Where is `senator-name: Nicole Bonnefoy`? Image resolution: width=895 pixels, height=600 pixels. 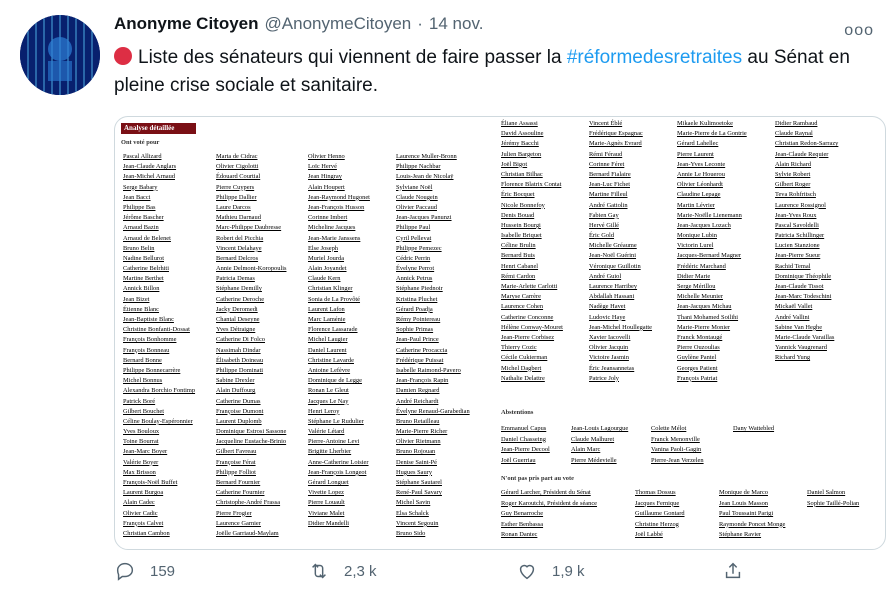
senator-name: Nicole Bonnefoy is located at coordinates (523, 205).